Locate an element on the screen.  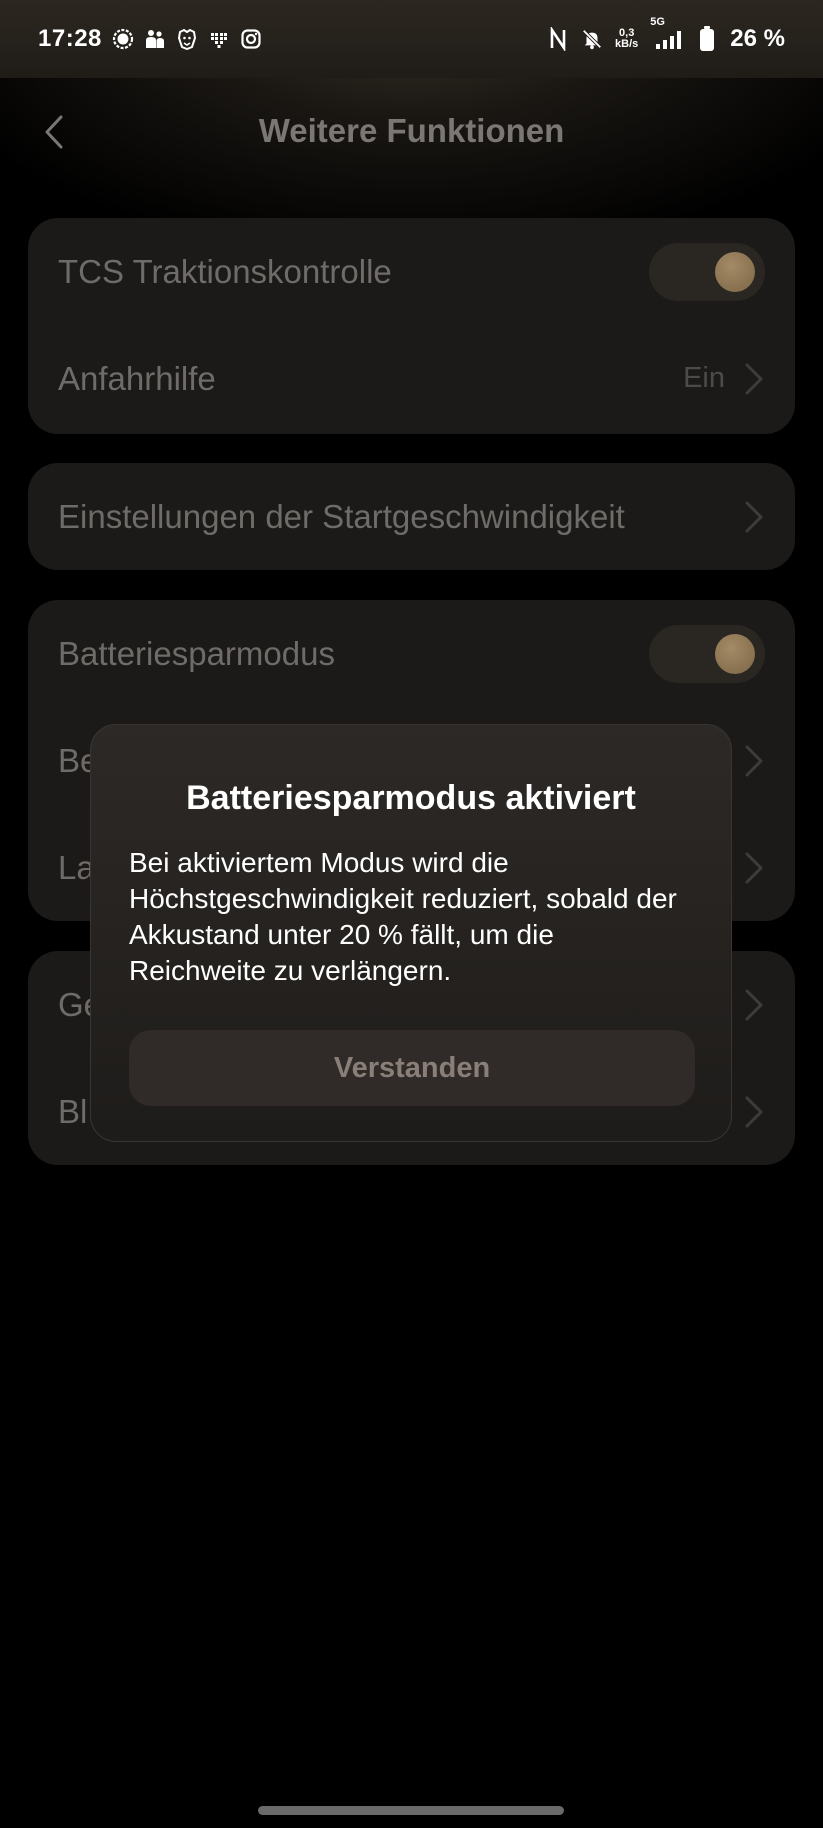
tcs-toggle is located at coordinates (707, 271).